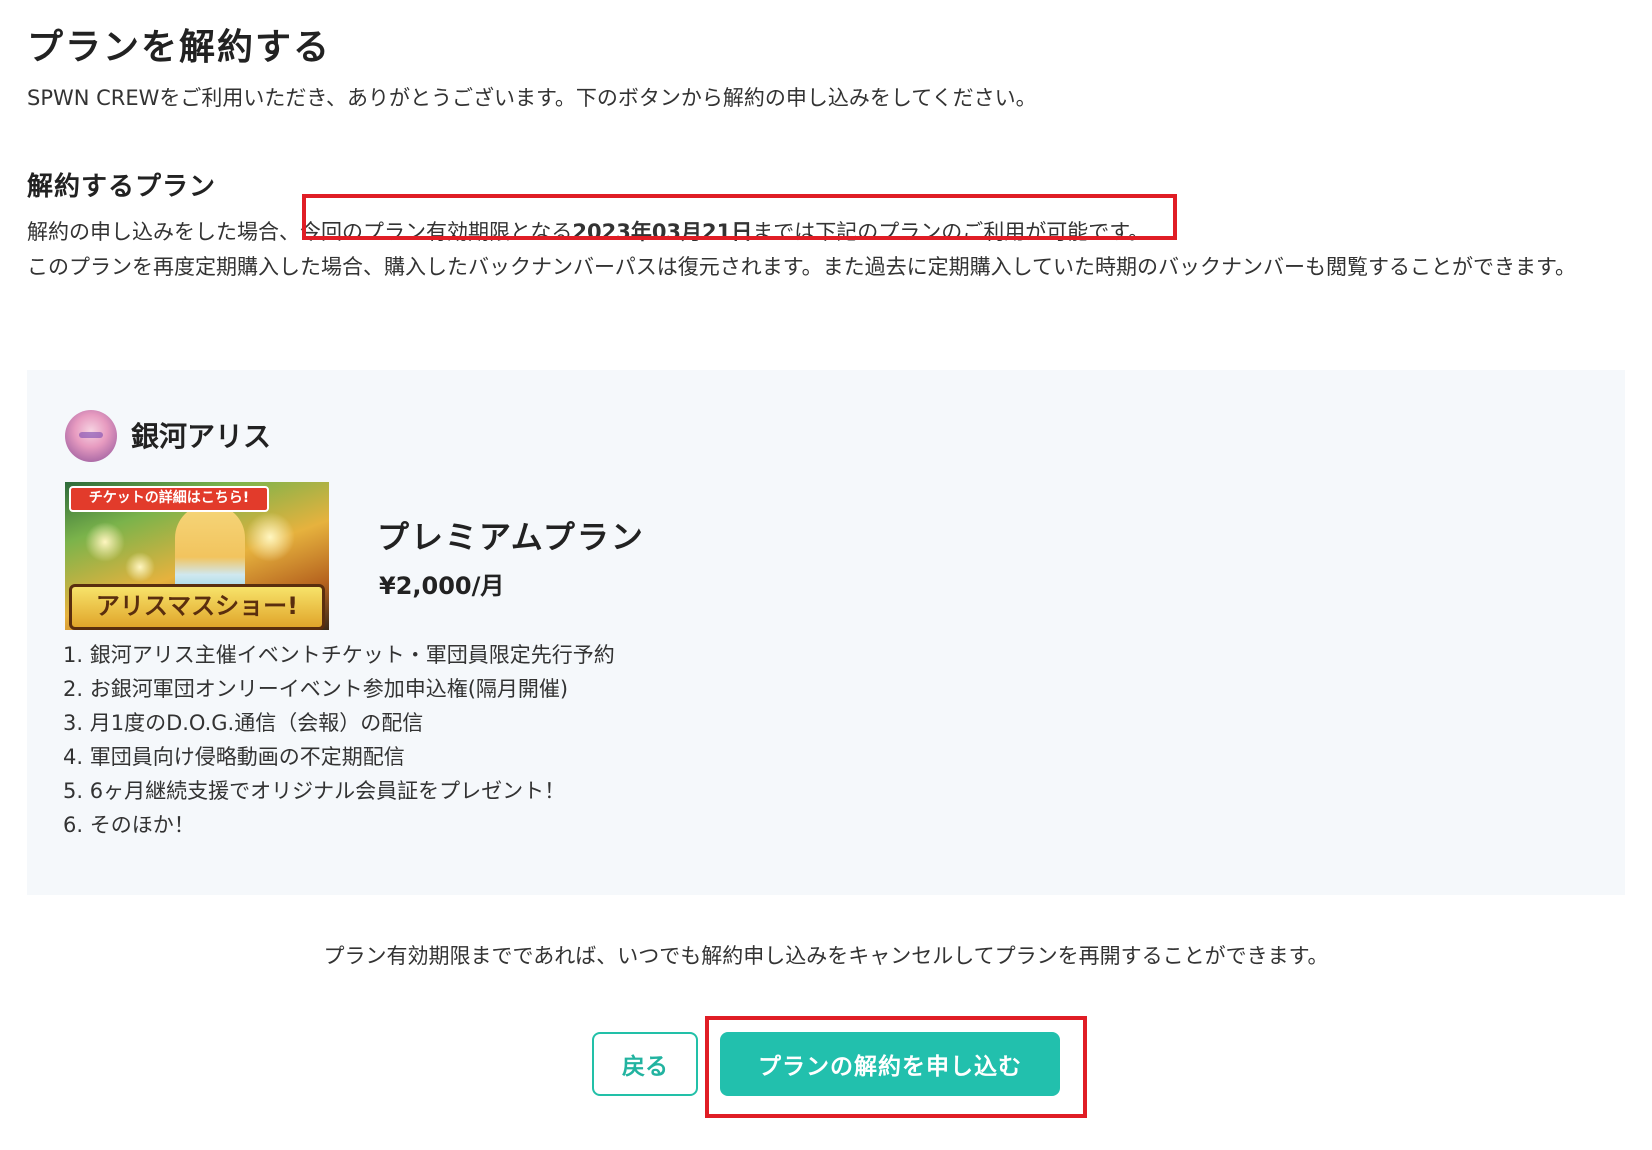 The height and width of the screenshot is (1150, 1652). I want to click on creator-name: 銀河アリス, so click(201, 436).